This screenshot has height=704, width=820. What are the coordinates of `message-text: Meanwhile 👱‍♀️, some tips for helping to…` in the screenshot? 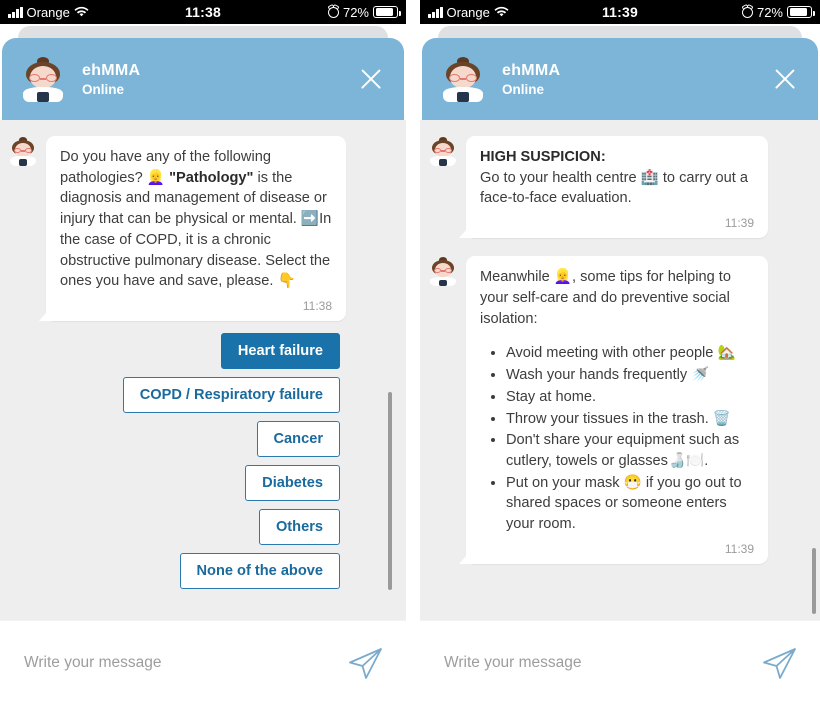 It's located at (617, 402).